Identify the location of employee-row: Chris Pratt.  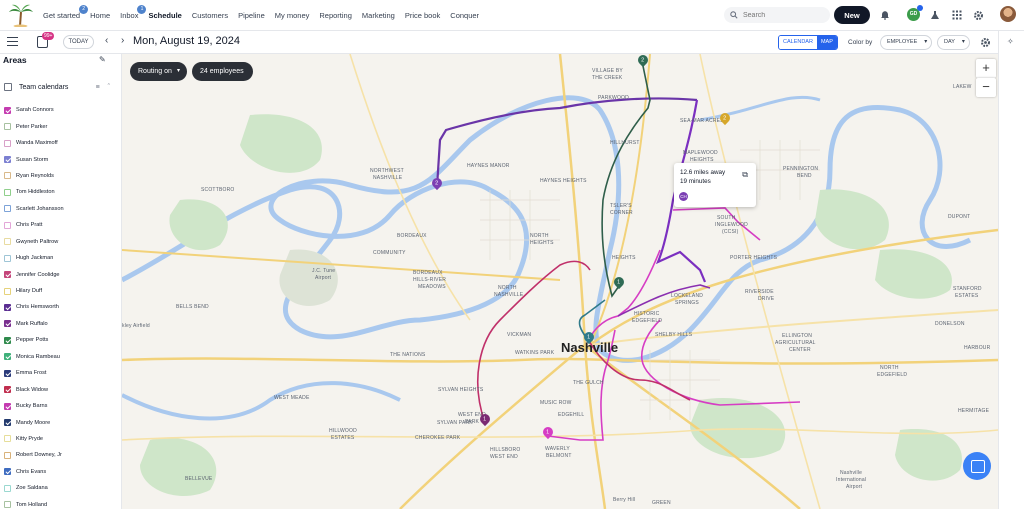
(62, 225).